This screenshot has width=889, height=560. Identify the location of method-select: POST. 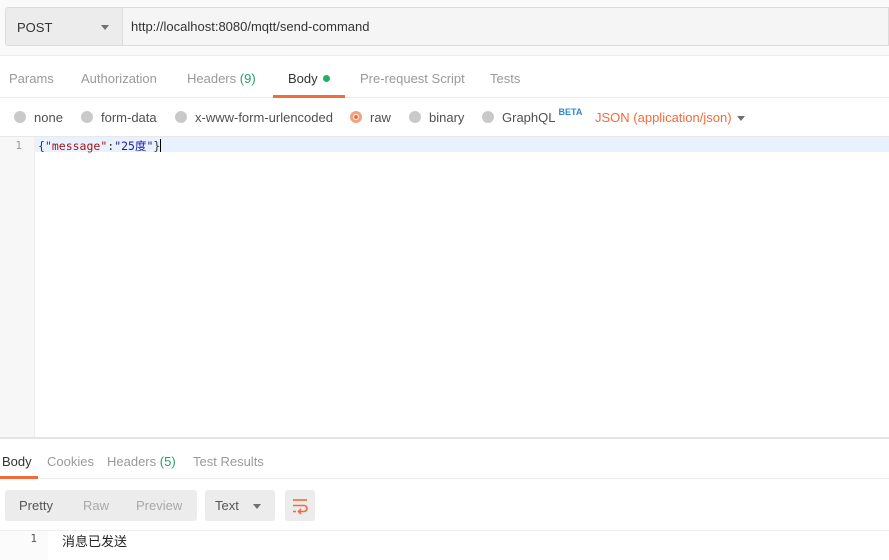
(63, 26).